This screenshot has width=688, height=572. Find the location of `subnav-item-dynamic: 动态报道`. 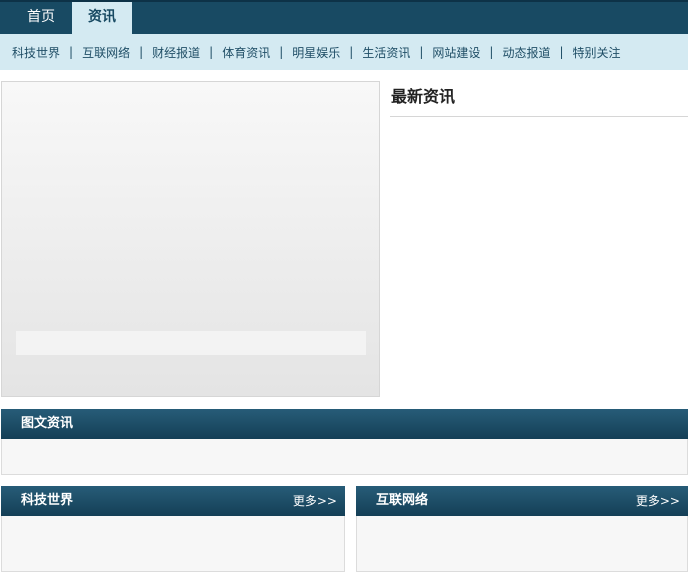

subnav-item-dynamic: 动态报道 is located at coordinates (526, 52).